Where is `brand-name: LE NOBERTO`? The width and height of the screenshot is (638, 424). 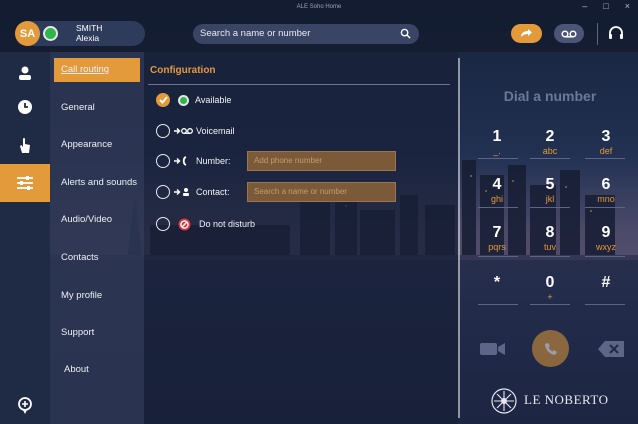
brand-name: LE NOBERTO is located at coordinates (566, 399).